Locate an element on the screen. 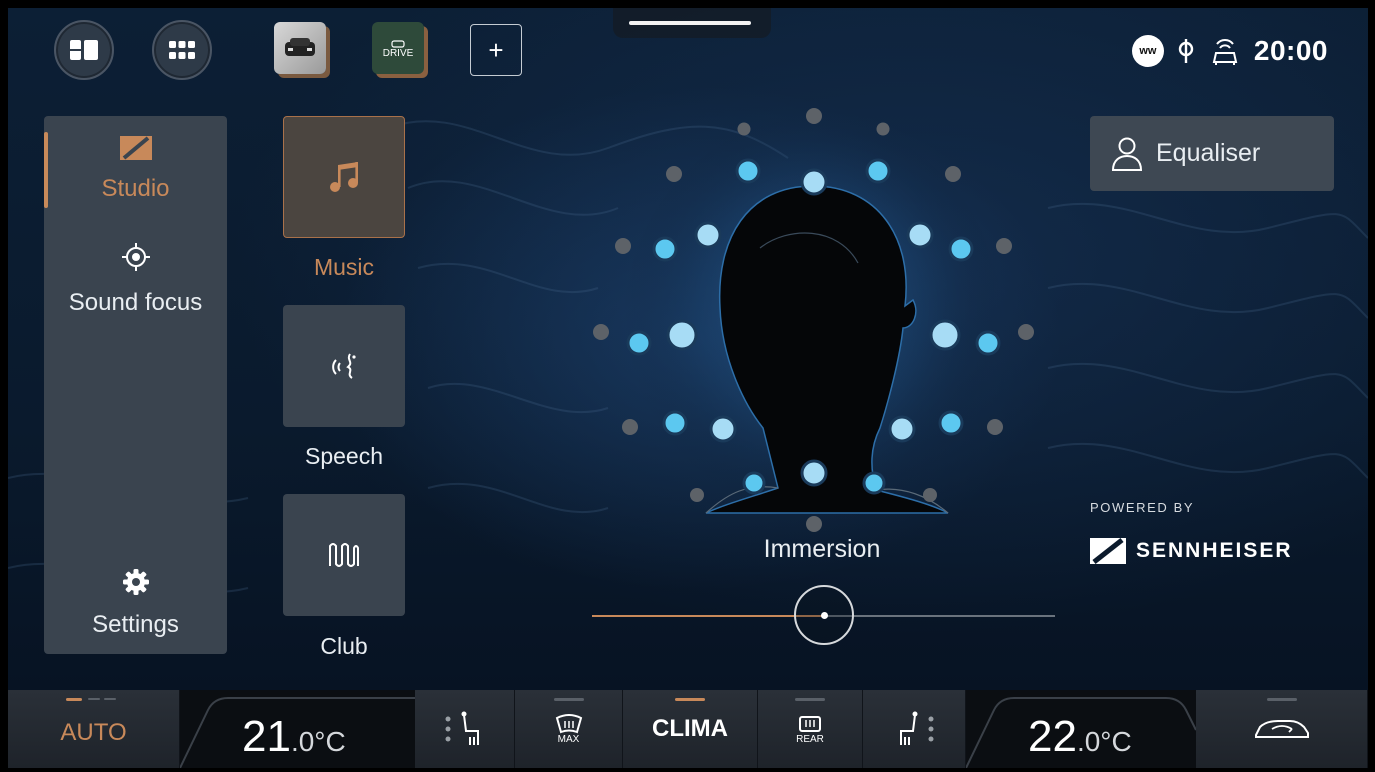  rear-defrost-button: REAR is located at coordinates (810, 729).